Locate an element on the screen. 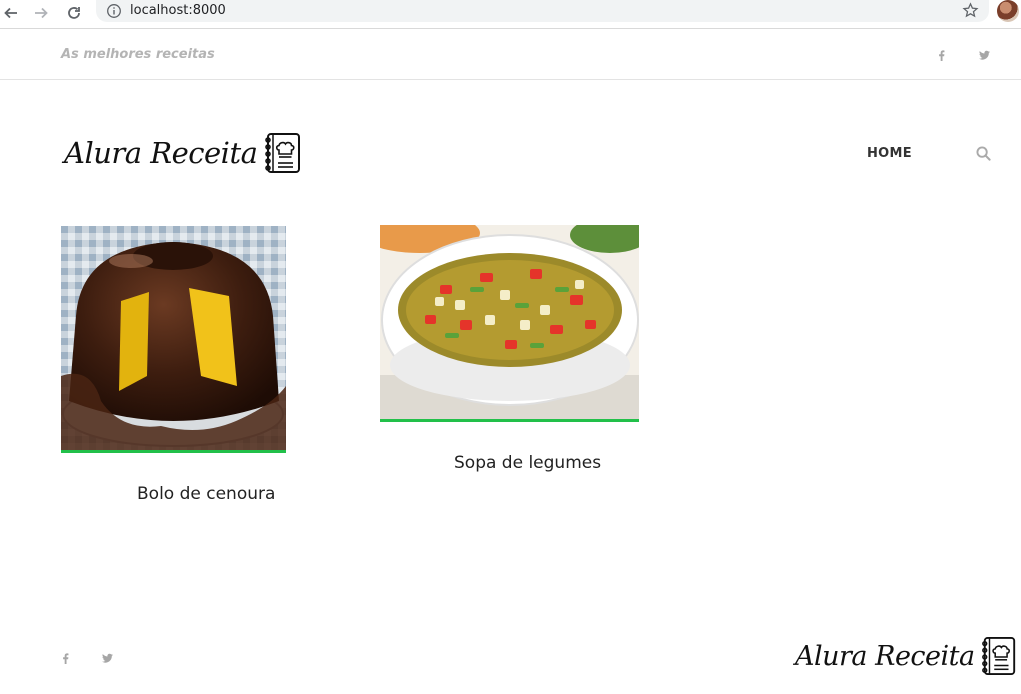 This screenshot has width=1021, height=694. url-text: localhost:8000 is located at coordinates (178, 10).